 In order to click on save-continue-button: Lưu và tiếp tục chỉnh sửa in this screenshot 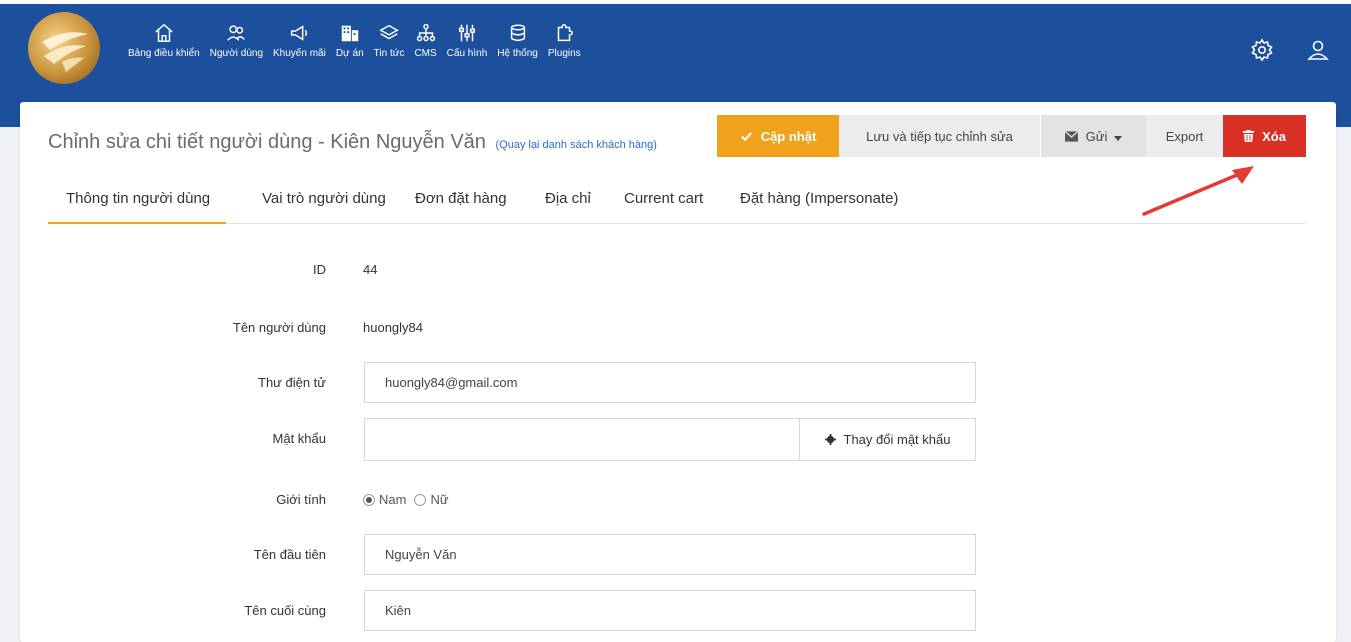, I will do `click(939, 136)`.